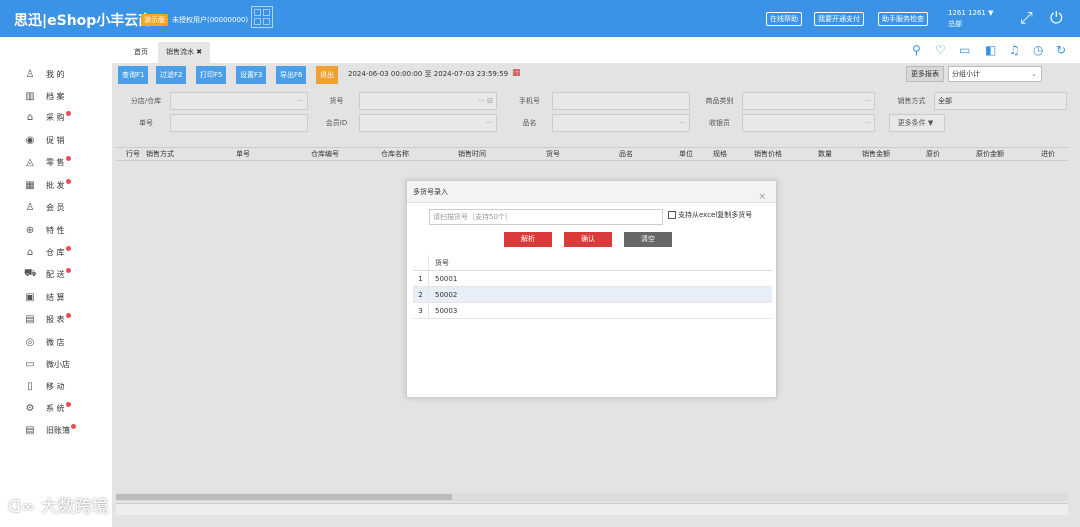  What do you see at coordinates (133, 154) in the screenshot?
I see `col-row-no: 行号` at bounding box center [133, 154].